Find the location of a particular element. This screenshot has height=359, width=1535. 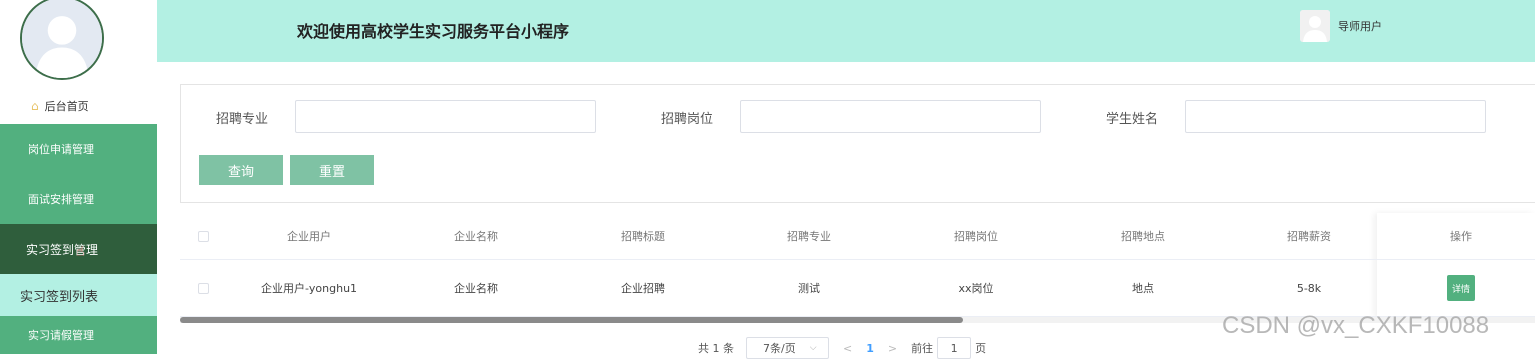

user-avatar is located at coordinates (1315, 26).